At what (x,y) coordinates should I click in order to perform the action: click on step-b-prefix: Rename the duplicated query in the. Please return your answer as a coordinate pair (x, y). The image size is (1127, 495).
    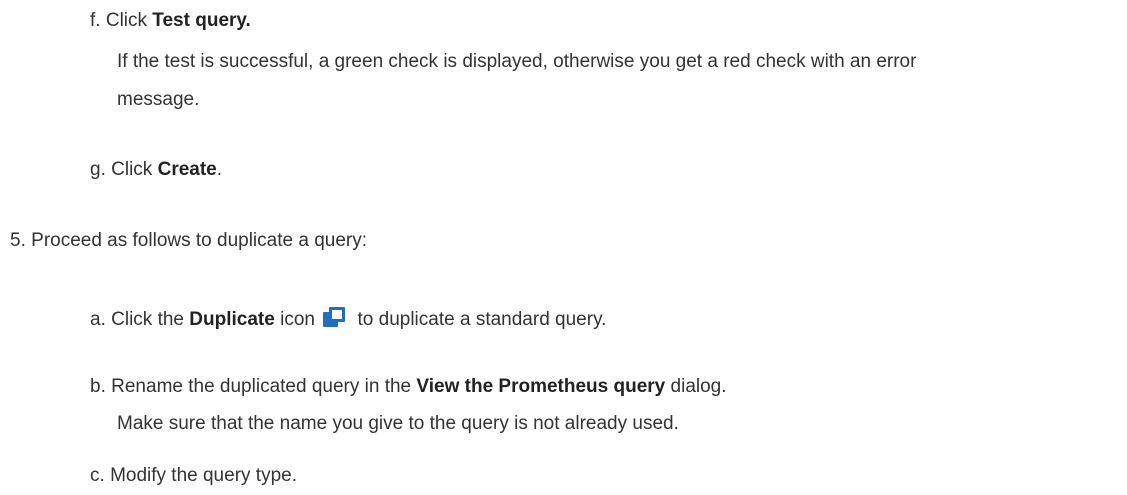
    Looking at the image, I should click on (264, 386).